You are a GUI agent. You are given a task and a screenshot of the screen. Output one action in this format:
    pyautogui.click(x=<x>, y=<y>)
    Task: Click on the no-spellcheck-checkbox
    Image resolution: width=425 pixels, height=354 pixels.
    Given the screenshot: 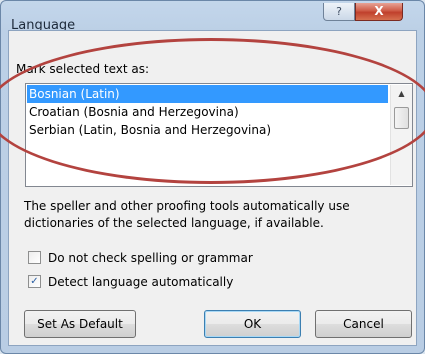 What is the action you would take?
    pyautogui.click(x=34, y=257)
    